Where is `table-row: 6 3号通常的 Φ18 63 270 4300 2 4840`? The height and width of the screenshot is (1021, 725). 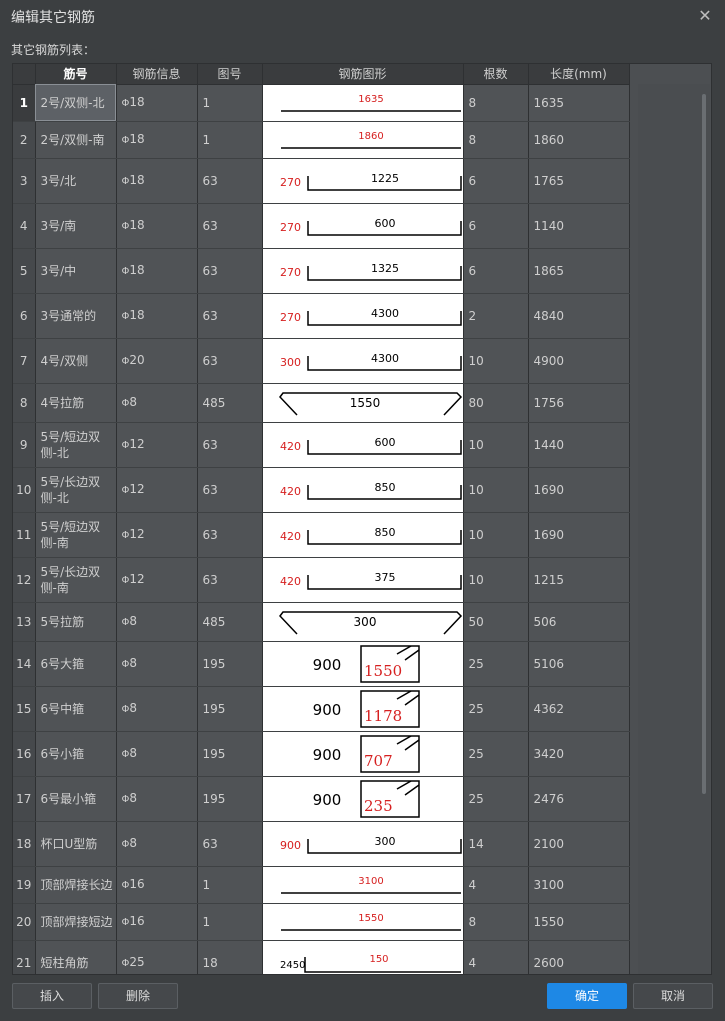 table-row: 6 3号通常的 Φ18 63 270 4300 2 4840 is located at coordinates (321, 316).